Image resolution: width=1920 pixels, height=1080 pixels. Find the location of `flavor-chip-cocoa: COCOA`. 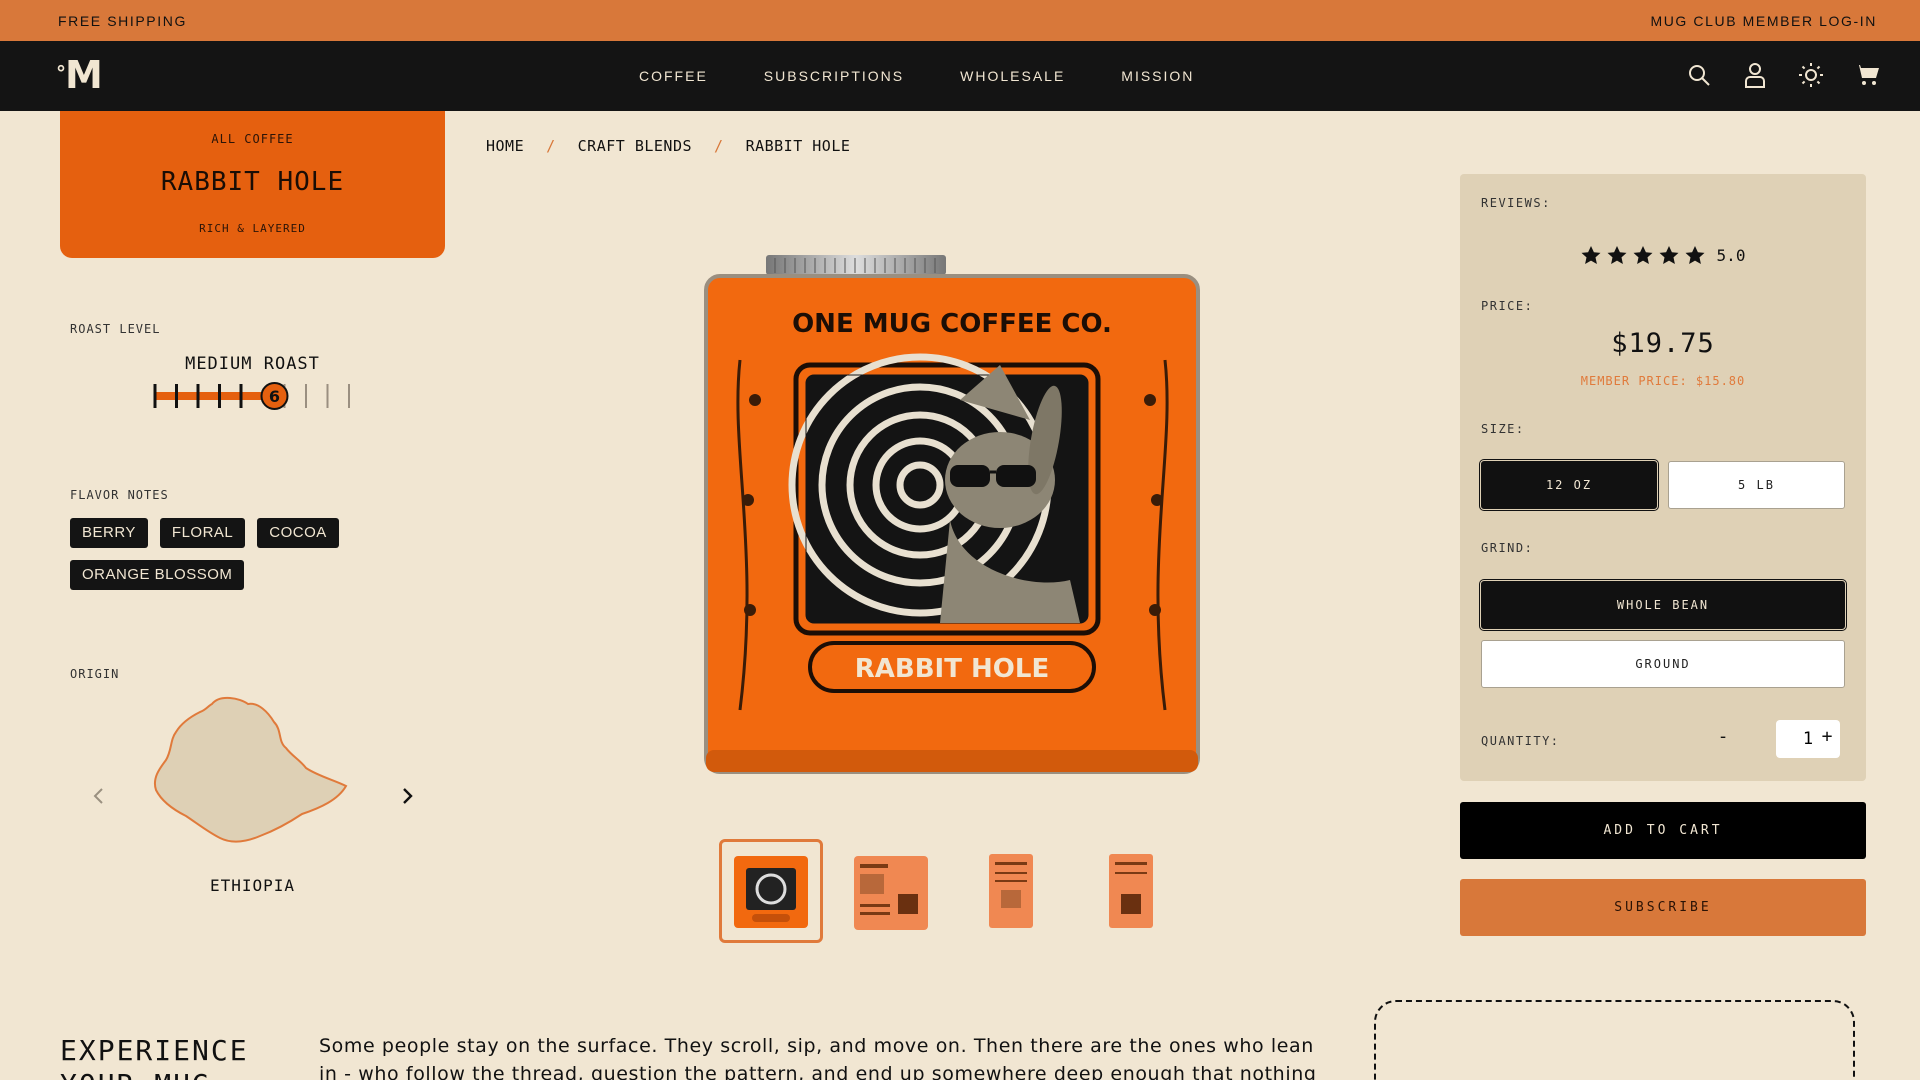

flavor-chip-cocoa: COCOA is located at coordinates (298, 533).